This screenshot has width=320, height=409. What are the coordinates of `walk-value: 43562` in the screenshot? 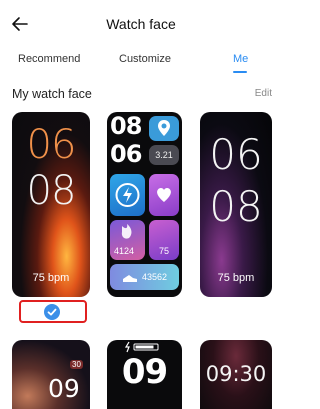 It's located at (155, 277).